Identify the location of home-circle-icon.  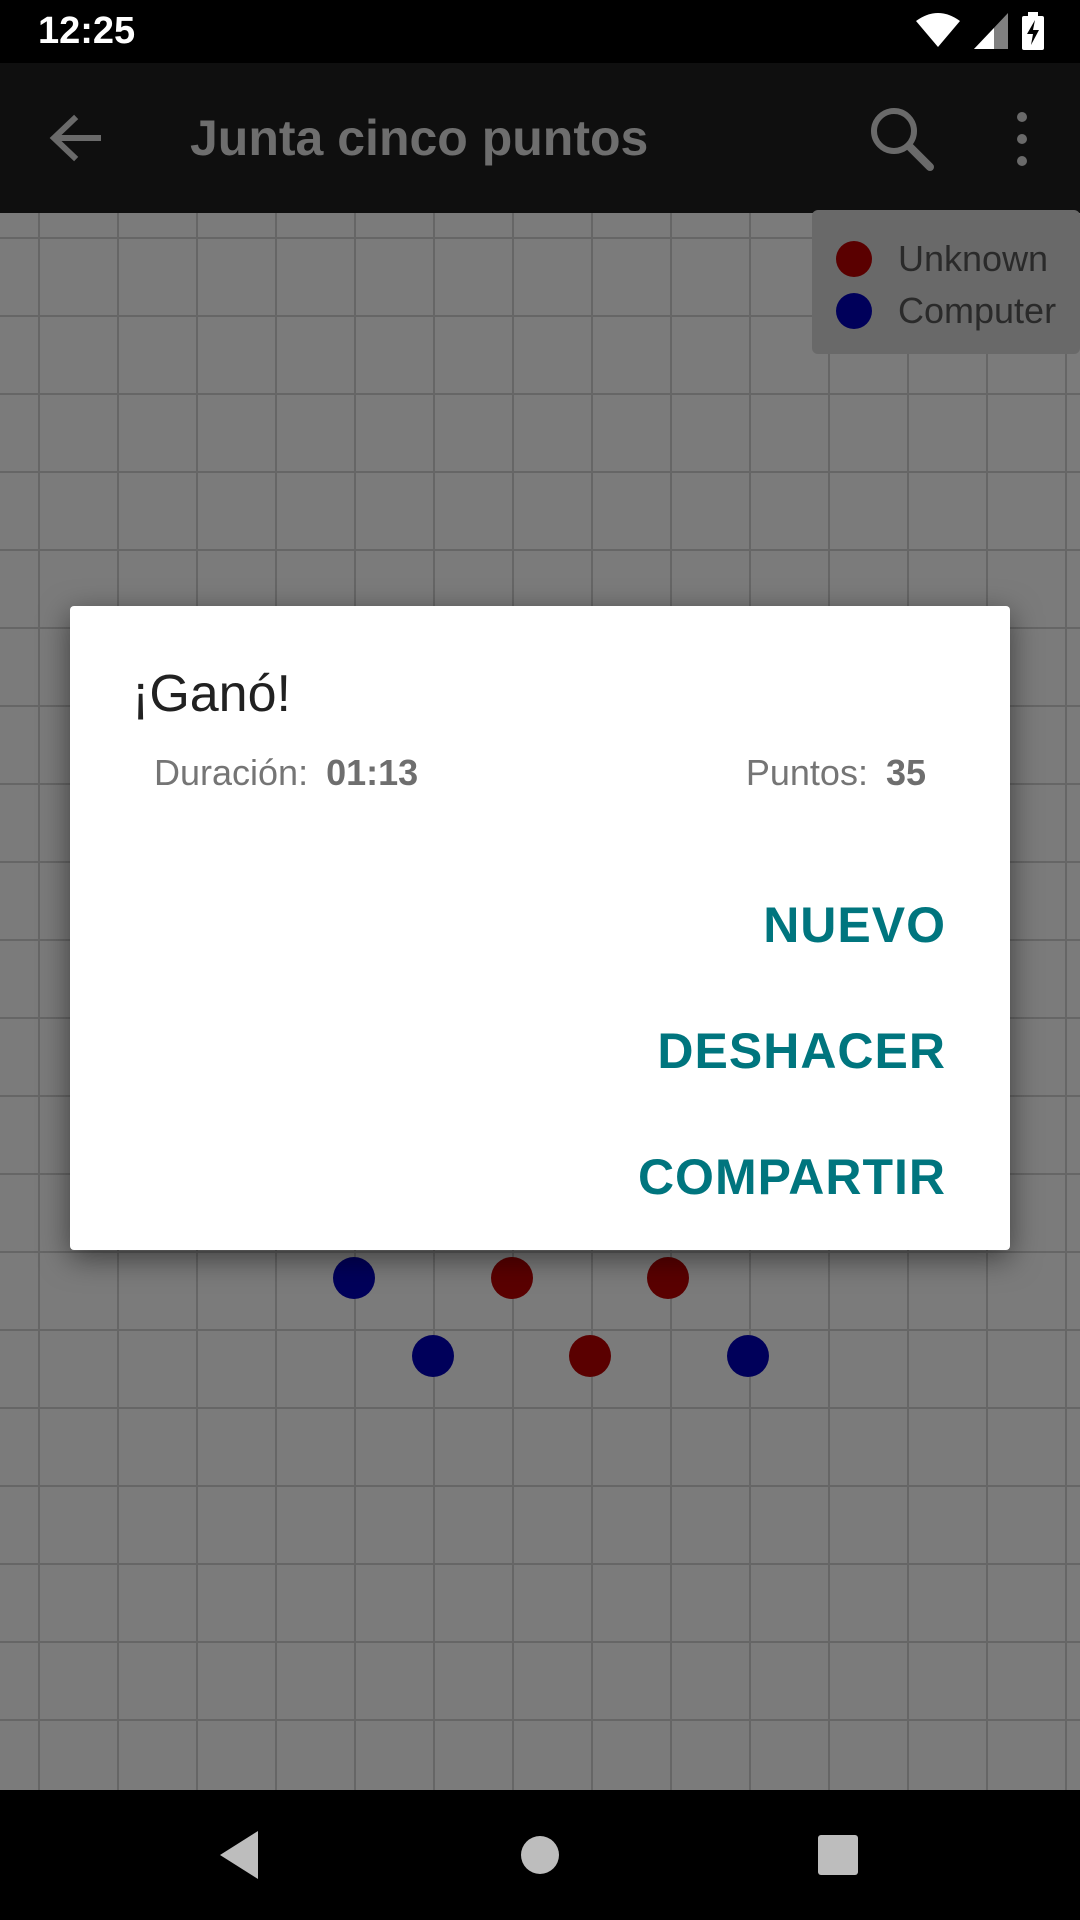
(540, 1855).